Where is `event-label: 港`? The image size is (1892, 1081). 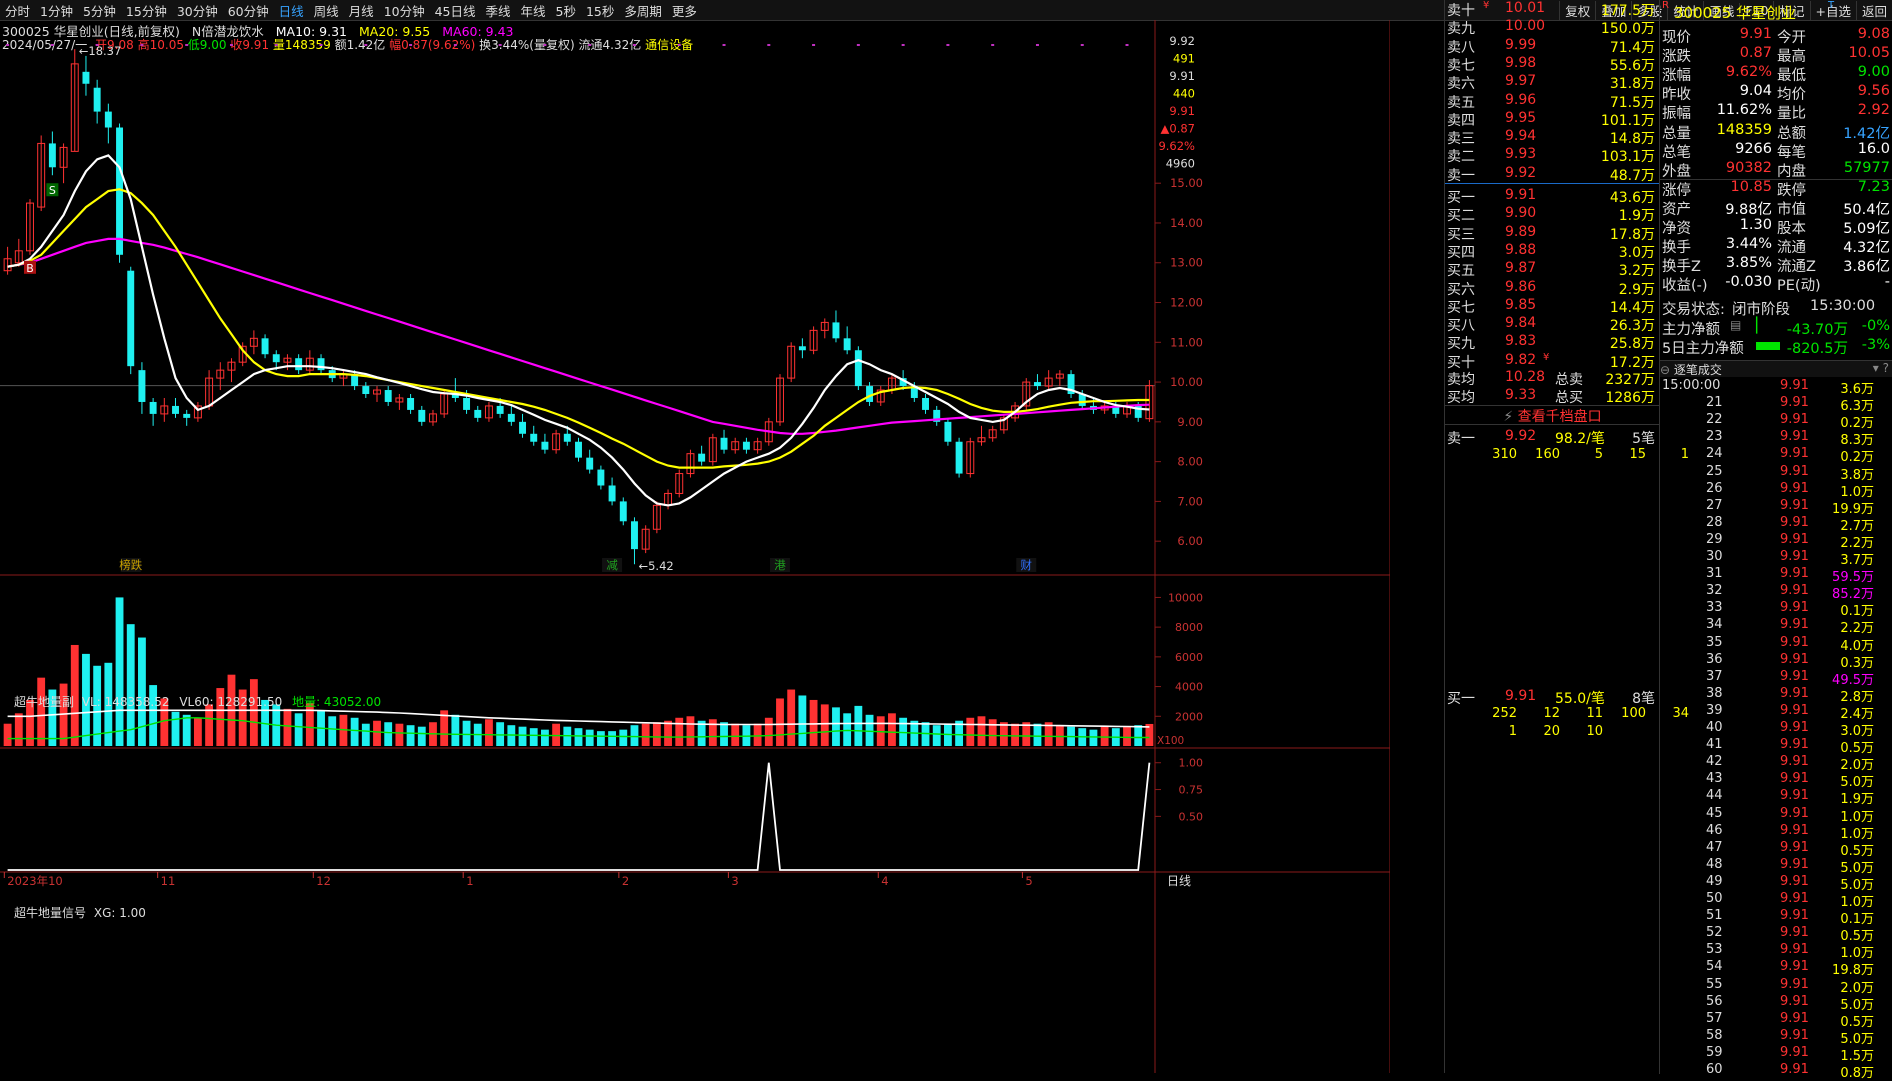 event-label: 港 is located at coordinates (780, 565).